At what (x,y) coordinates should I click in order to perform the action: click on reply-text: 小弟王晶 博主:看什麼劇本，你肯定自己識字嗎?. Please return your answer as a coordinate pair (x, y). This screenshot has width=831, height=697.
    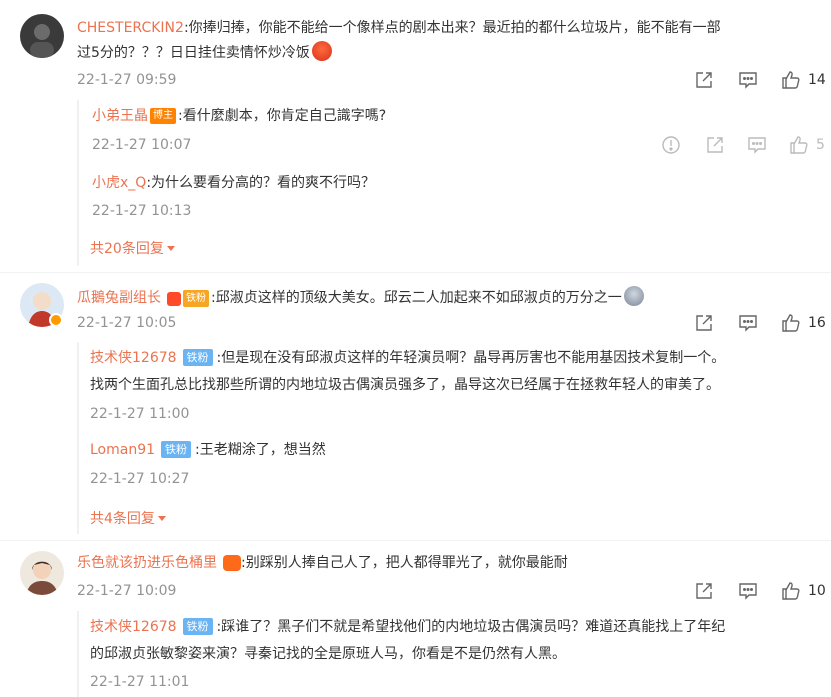
    Looking at the image, I should click on (239, 116).